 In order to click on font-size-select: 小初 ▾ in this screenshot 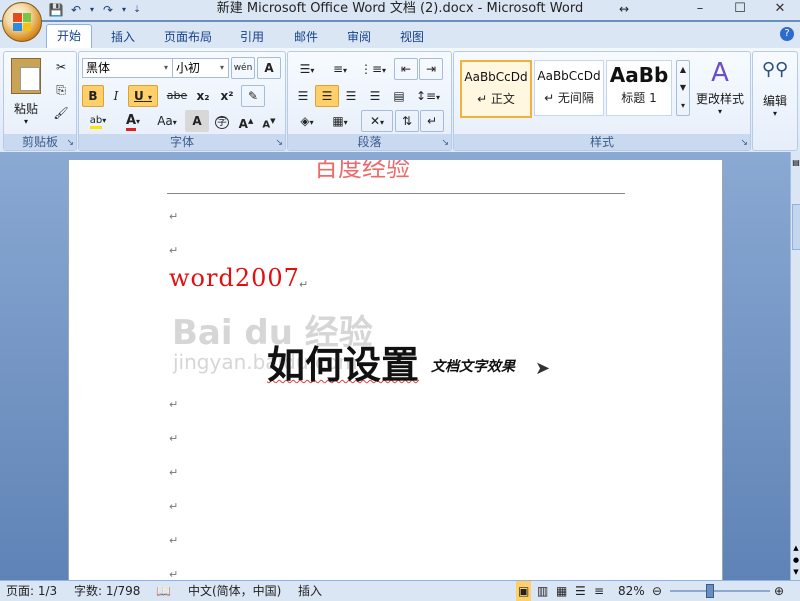, I will do `click(200, 68)`.